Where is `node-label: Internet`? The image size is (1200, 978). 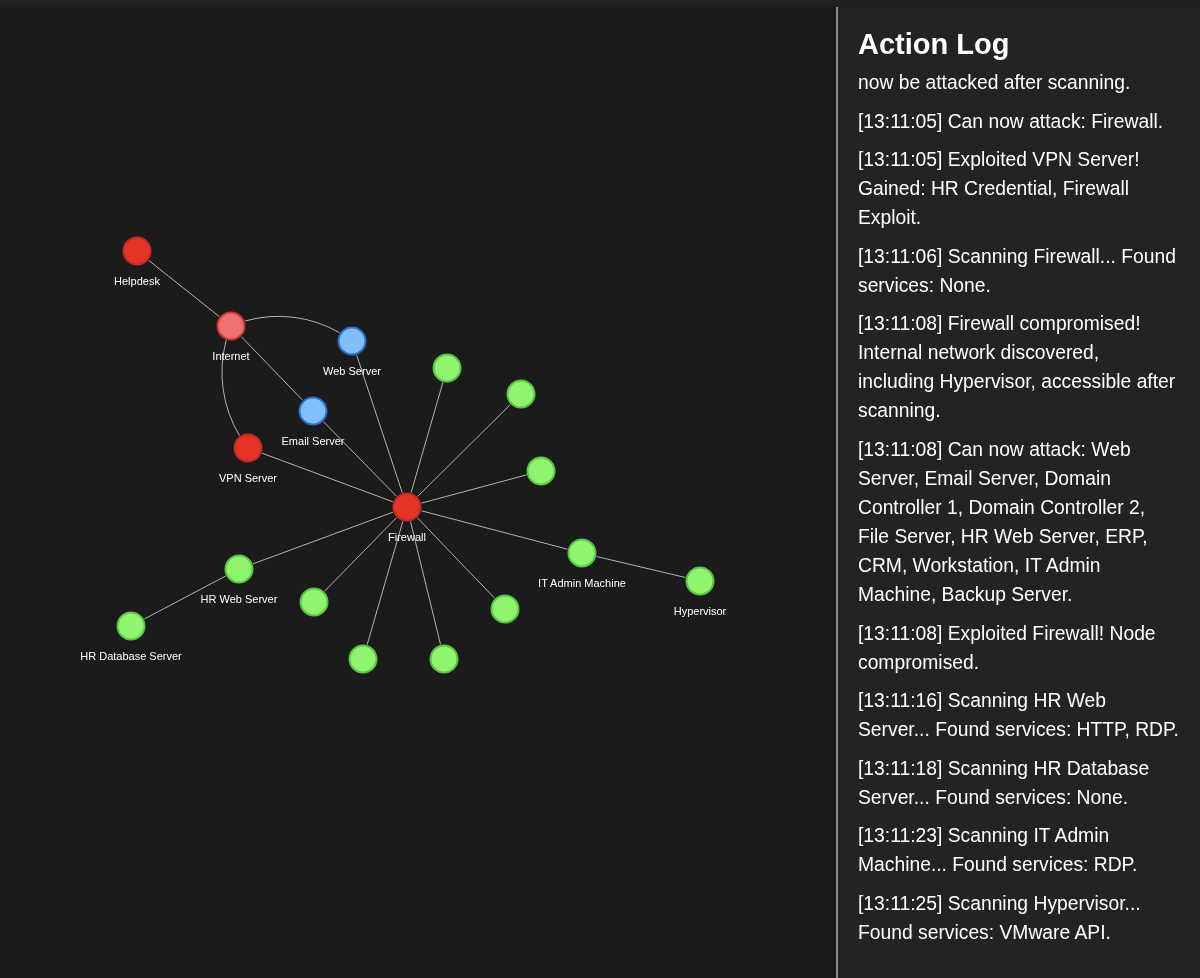
node-label: Internet is located at coordinates (231, 356).